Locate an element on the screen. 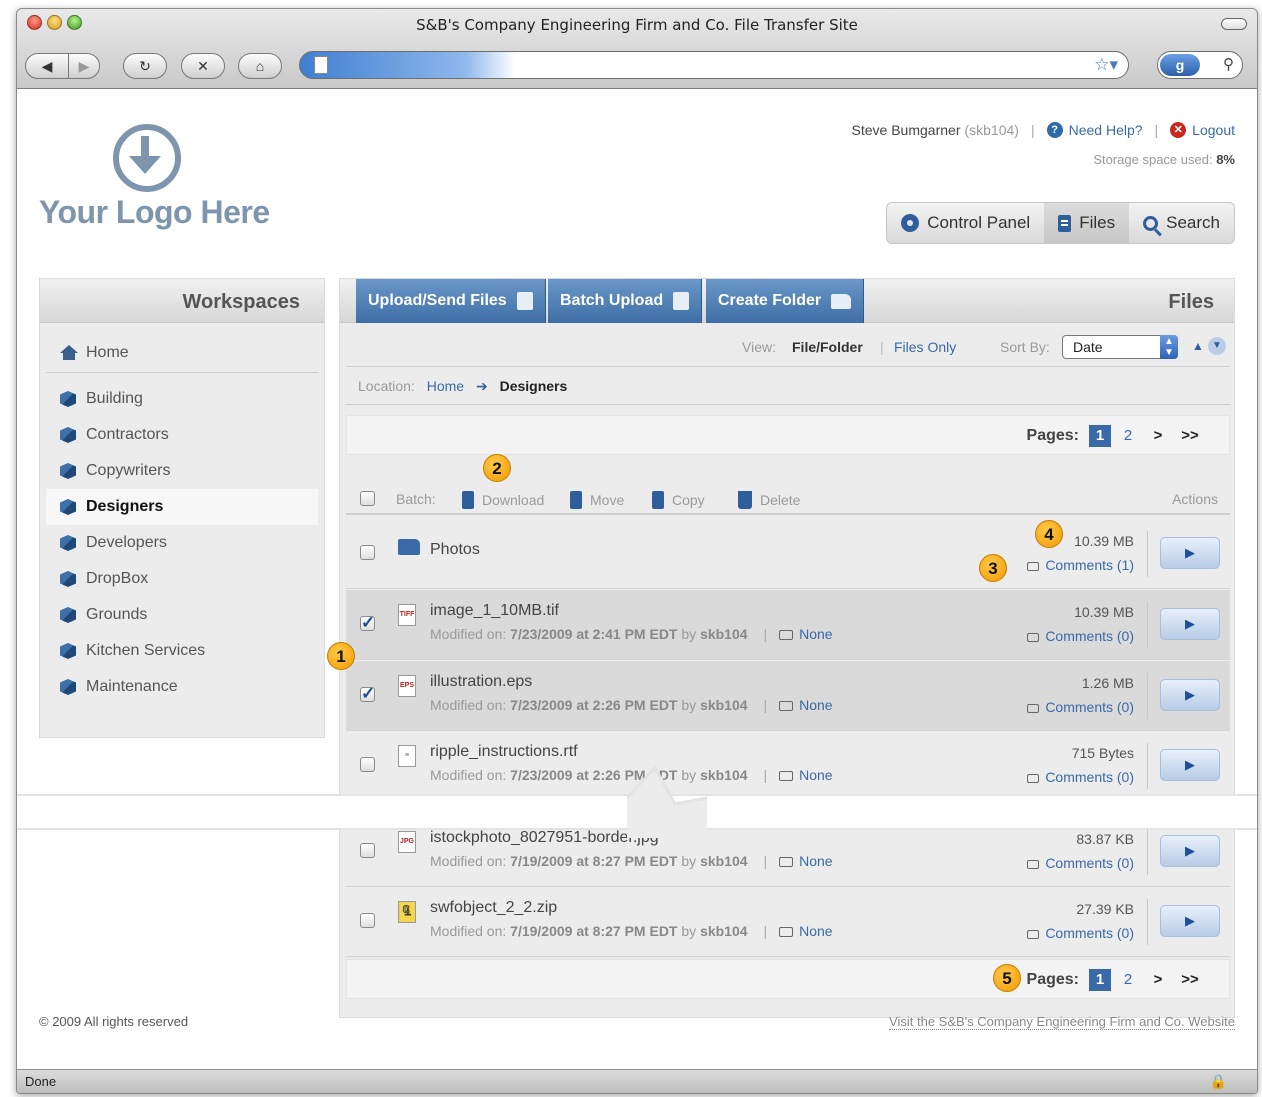 The height and width of the screenshot is (1097, 1262). browser-home-button: ⌂ is located at coordinates (260, 66).